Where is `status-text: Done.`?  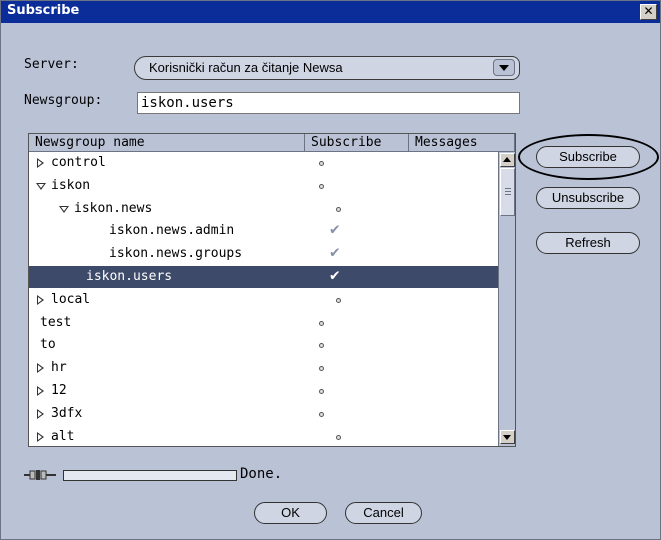
status-text: Done. is located at coordinates (261, 474).